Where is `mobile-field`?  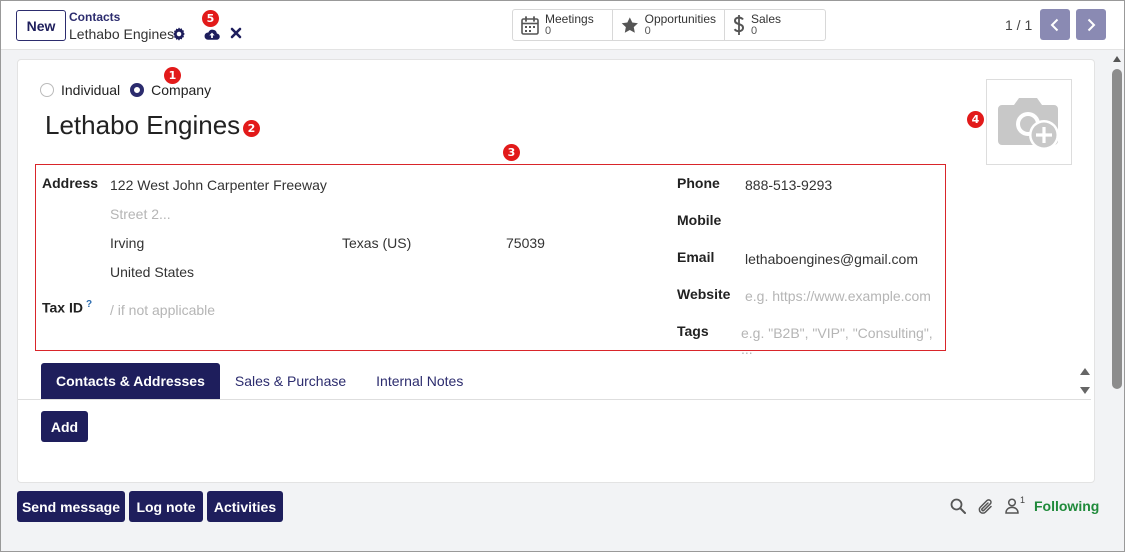 mobile-field is located at coordinates (840, 221).